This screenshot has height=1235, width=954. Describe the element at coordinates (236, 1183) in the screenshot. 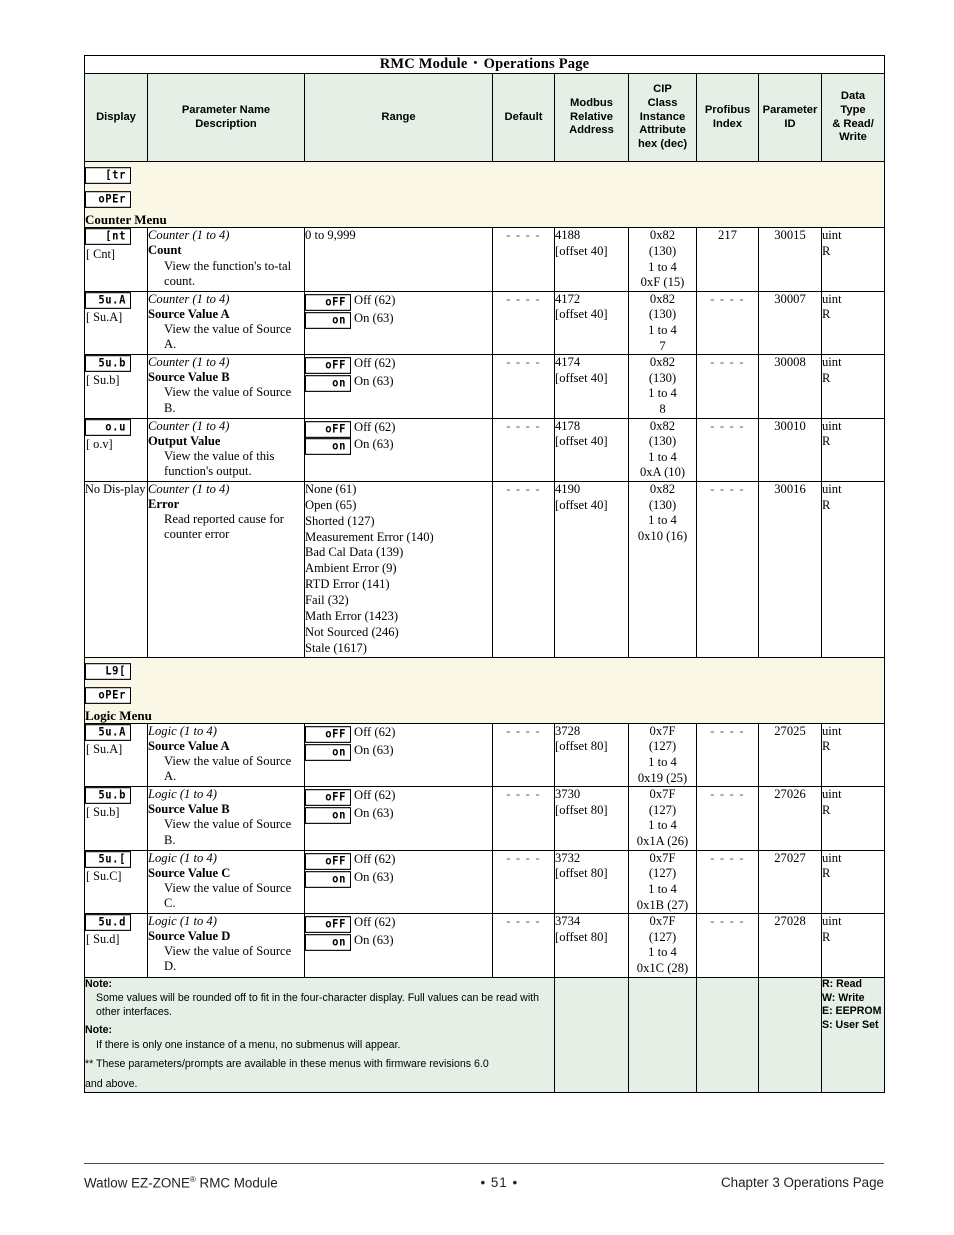

I see `footer-product-post: RMC Module` at that location.